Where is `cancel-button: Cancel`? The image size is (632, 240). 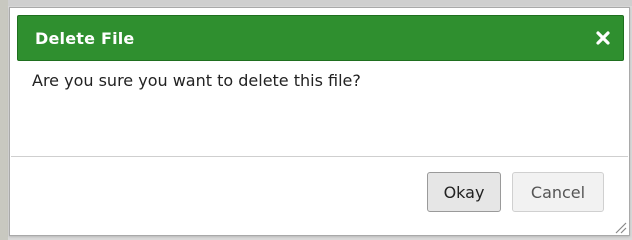
cancel-button: Cancel is located at coordinates (558, 192).